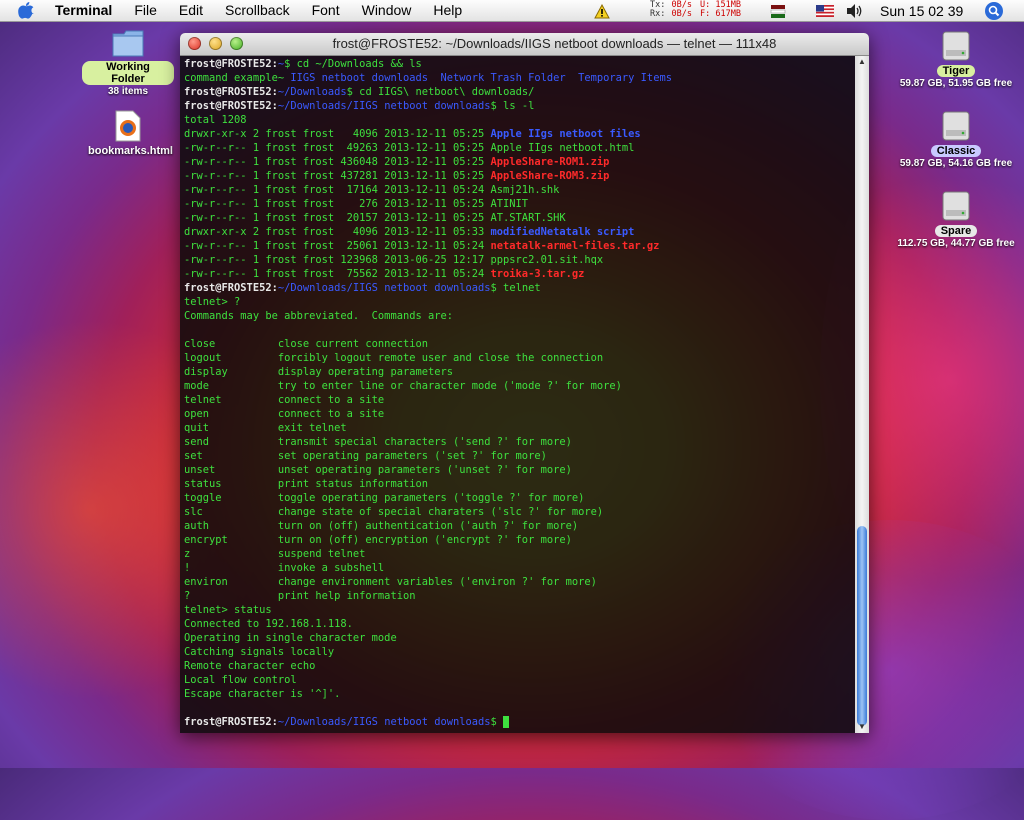 This screenshot has width=1024, height=820. What do you see at coordinates (236, 43) in the screenshot?
I see `zoom-window-button` at bounding box center [236, 43].